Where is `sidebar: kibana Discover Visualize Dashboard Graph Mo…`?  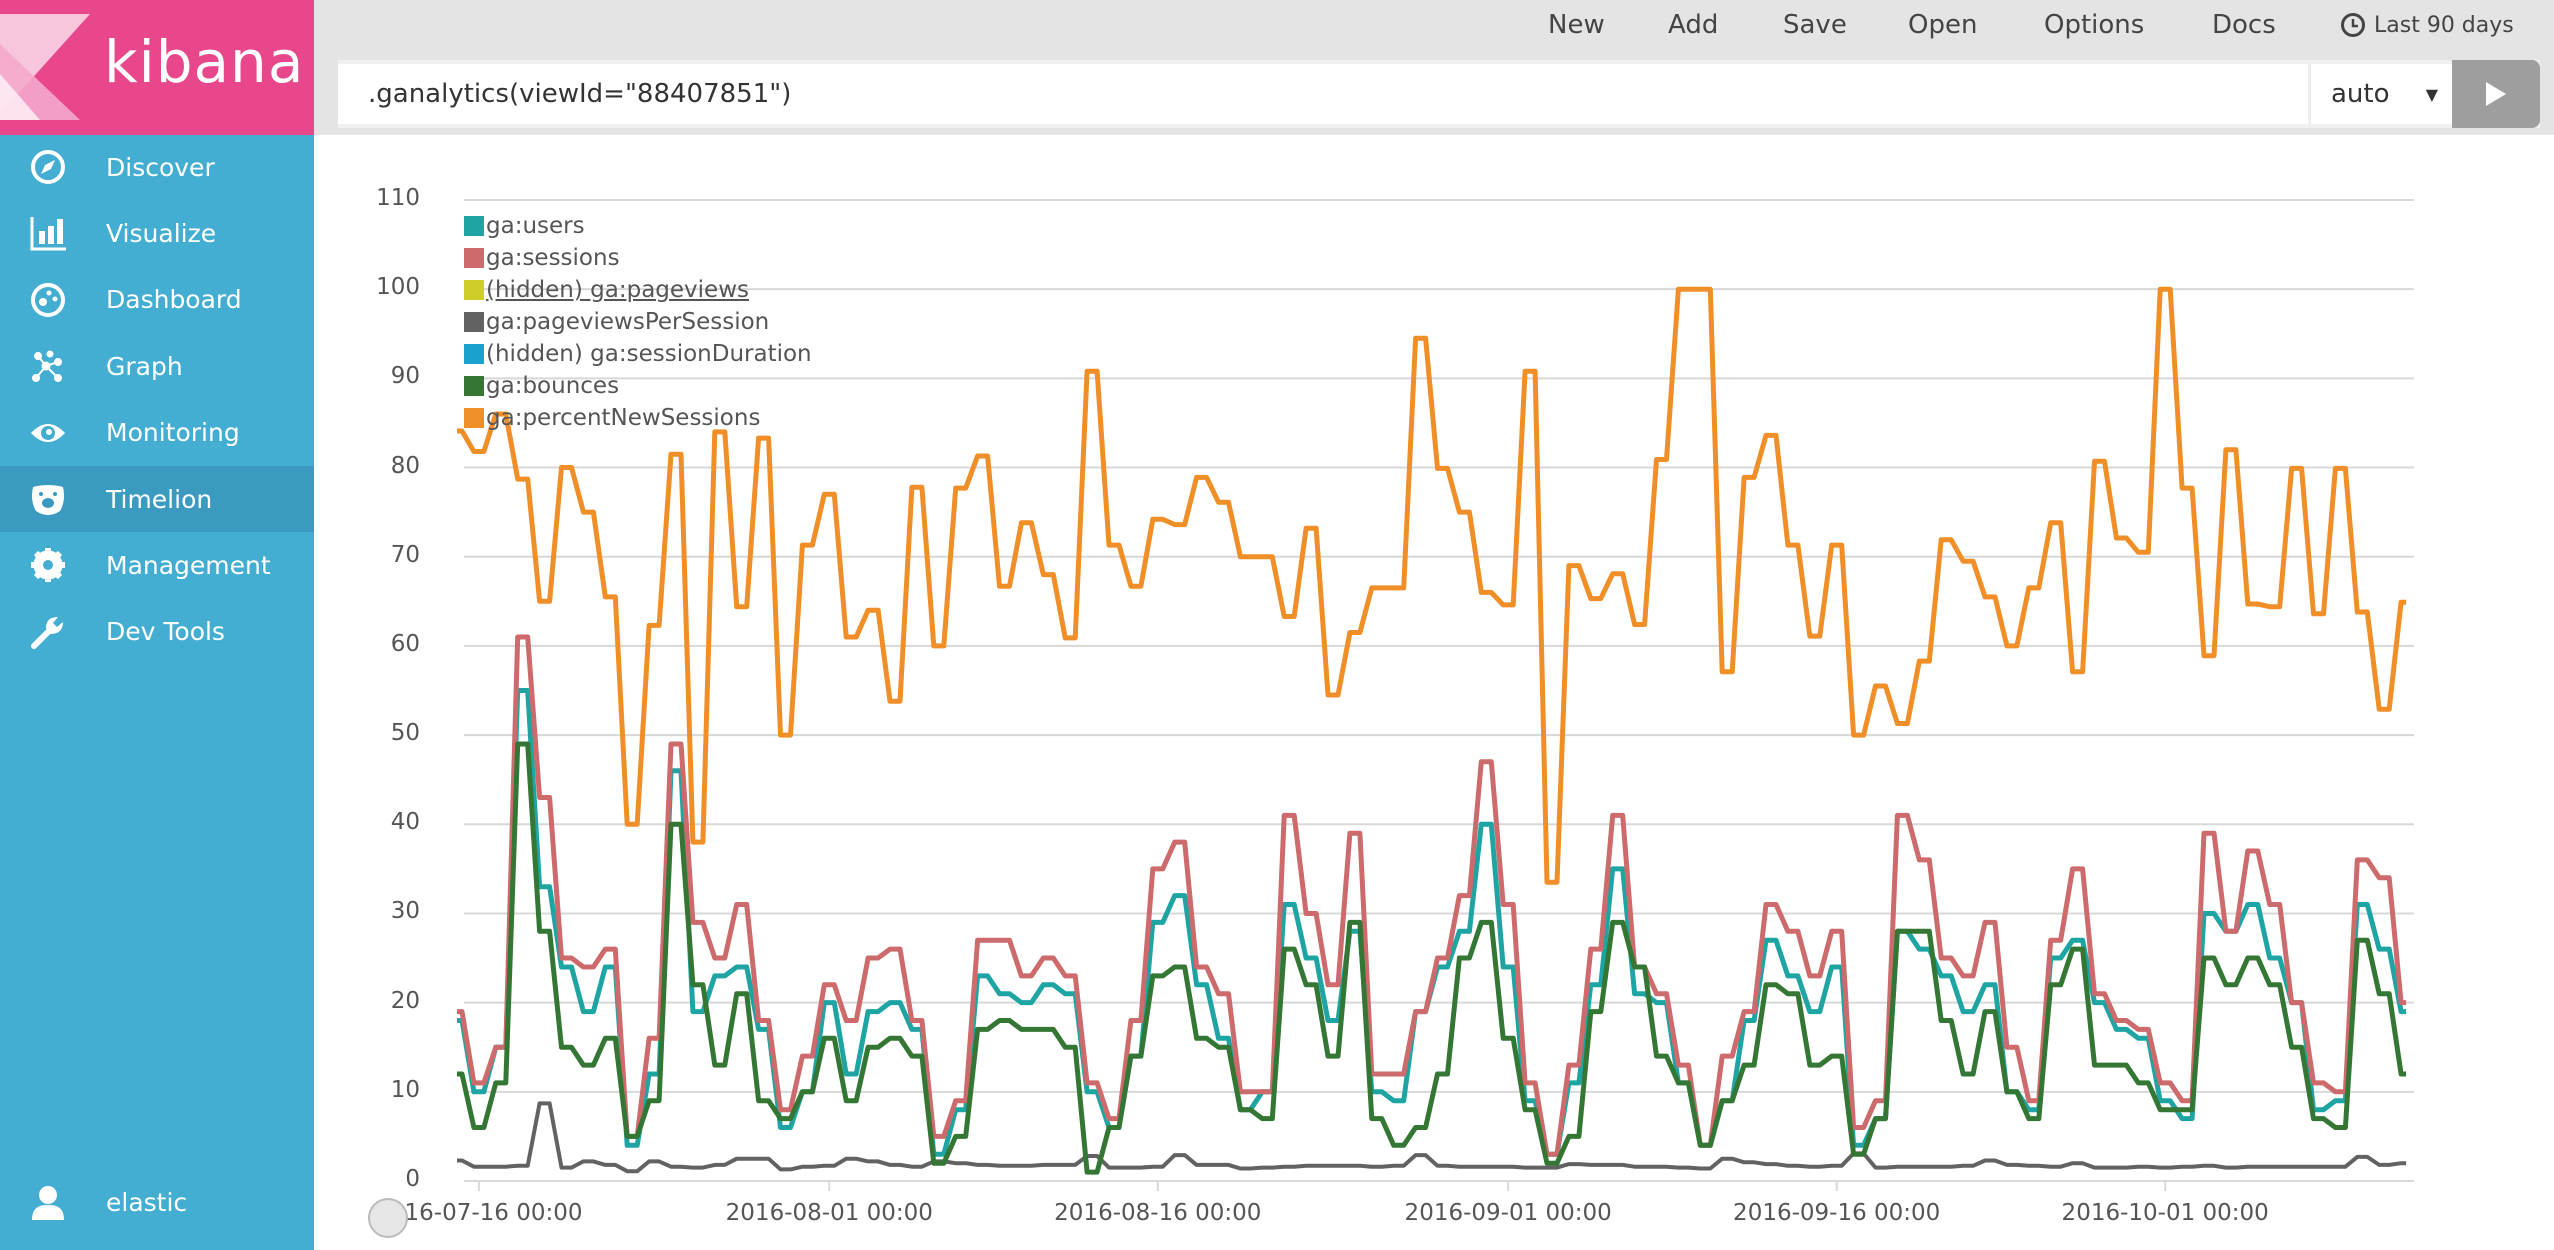 sidebar: kibana Discover Visualize Dashboard Graph Mo… is located at coordinates (157, 625).